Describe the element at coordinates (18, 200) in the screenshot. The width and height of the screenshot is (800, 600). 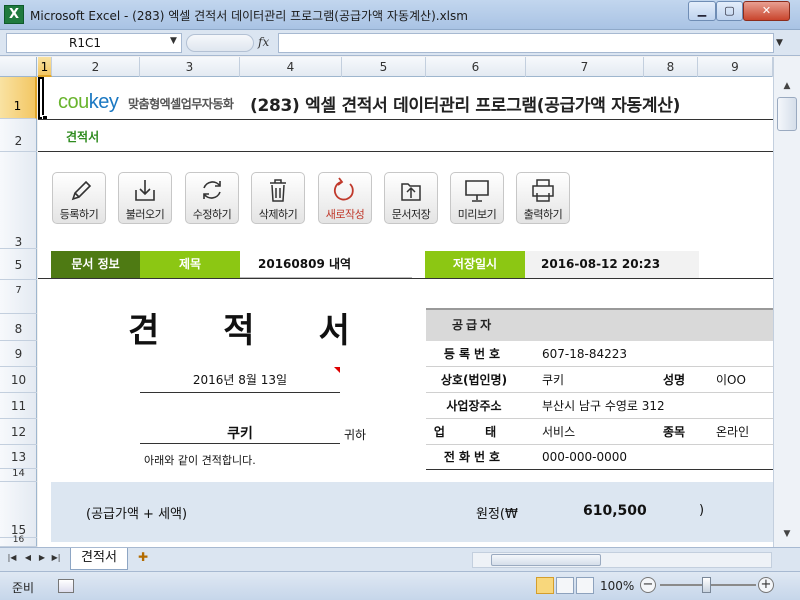
I see `row-header: 3` at that location.